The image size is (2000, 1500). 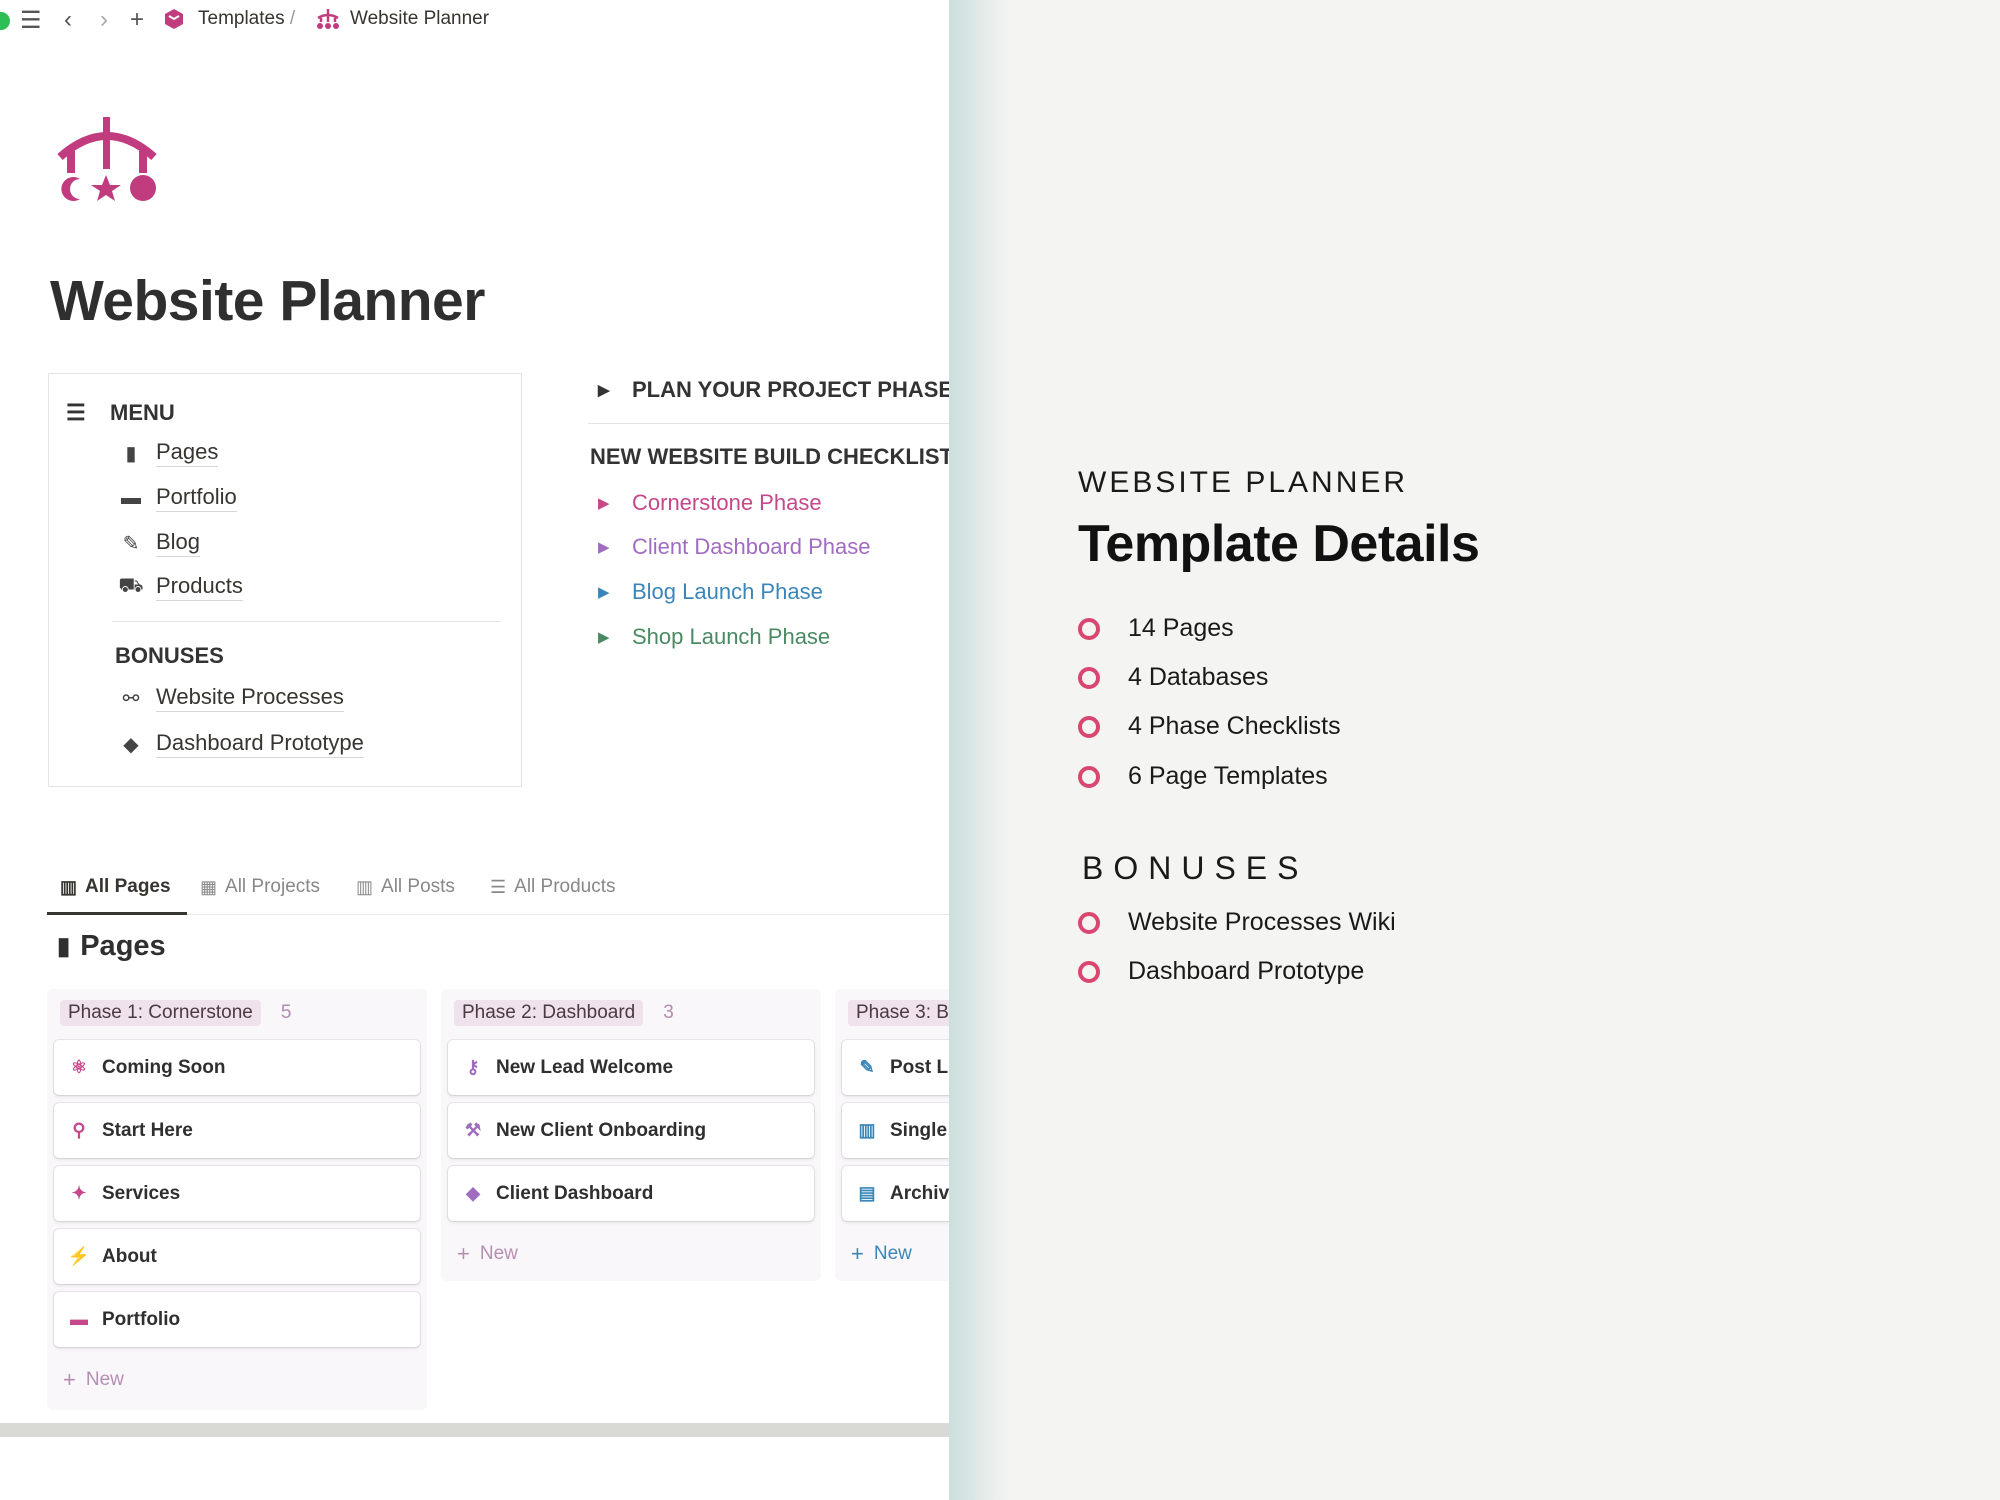 What do you see at coordinates (237, 1319) in the screenshot?
I see `card-portfolio: ▬ Portfolio` at bounding box center [237, 1319].